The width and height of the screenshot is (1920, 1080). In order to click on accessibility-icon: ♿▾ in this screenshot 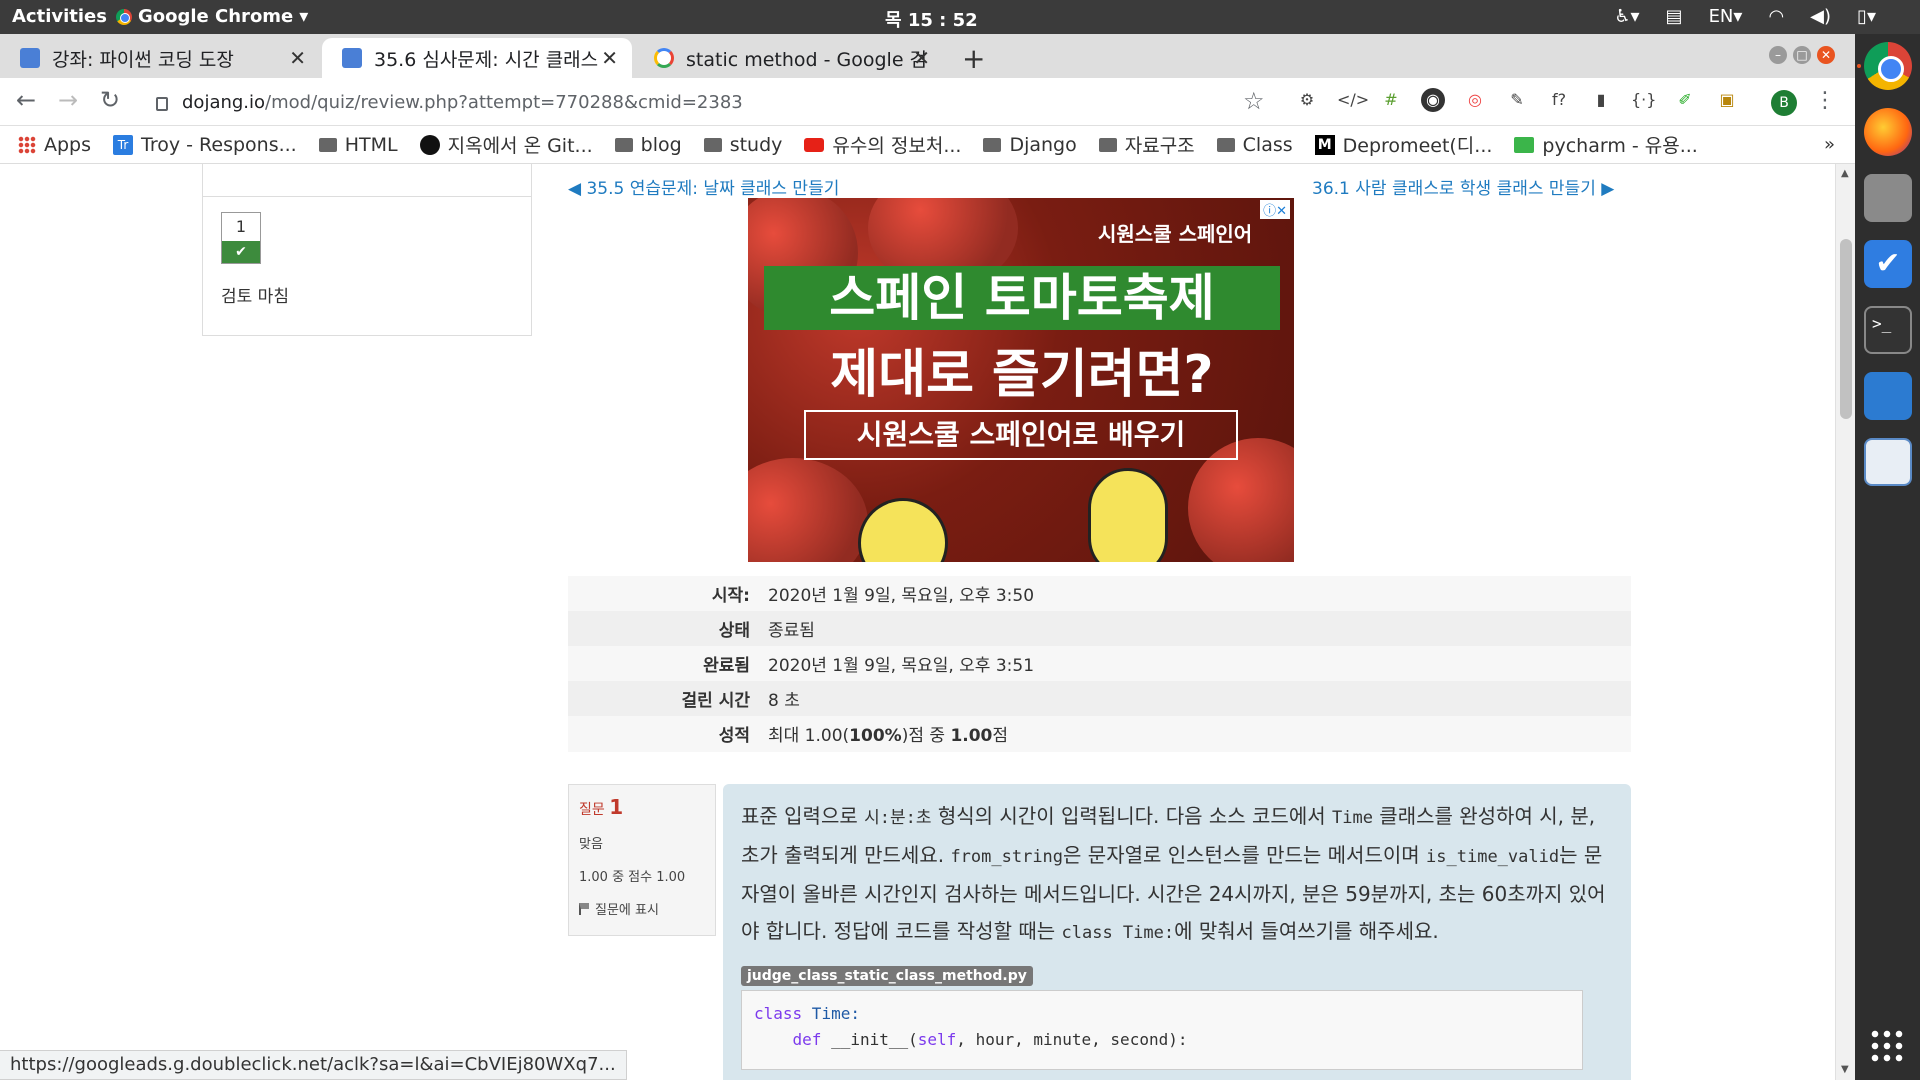, I will do `click(1626, 16)`.